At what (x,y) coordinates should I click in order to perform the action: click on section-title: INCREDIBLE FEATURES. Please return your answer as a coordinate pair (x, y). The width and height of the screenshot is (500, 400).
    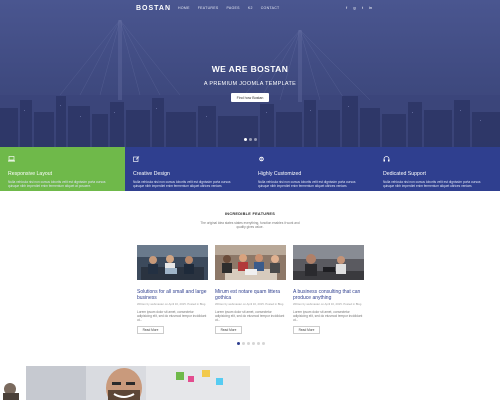
    Looking at the image, I should click on (250, 214).